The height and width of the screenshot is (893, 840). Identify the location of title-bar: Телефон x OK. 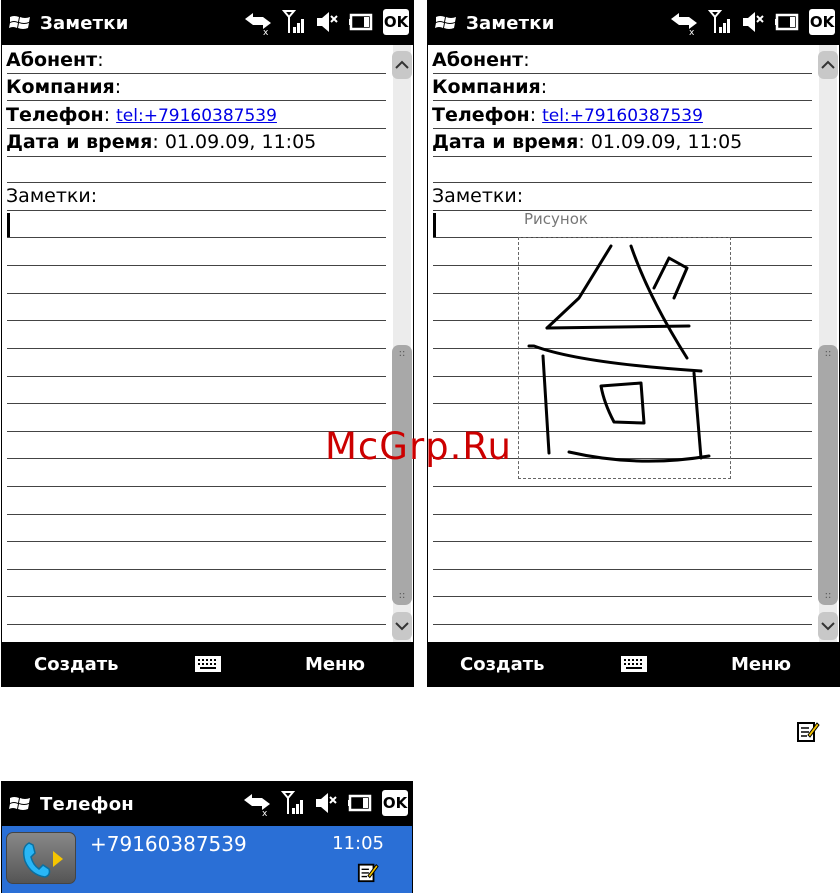
(207, 804).